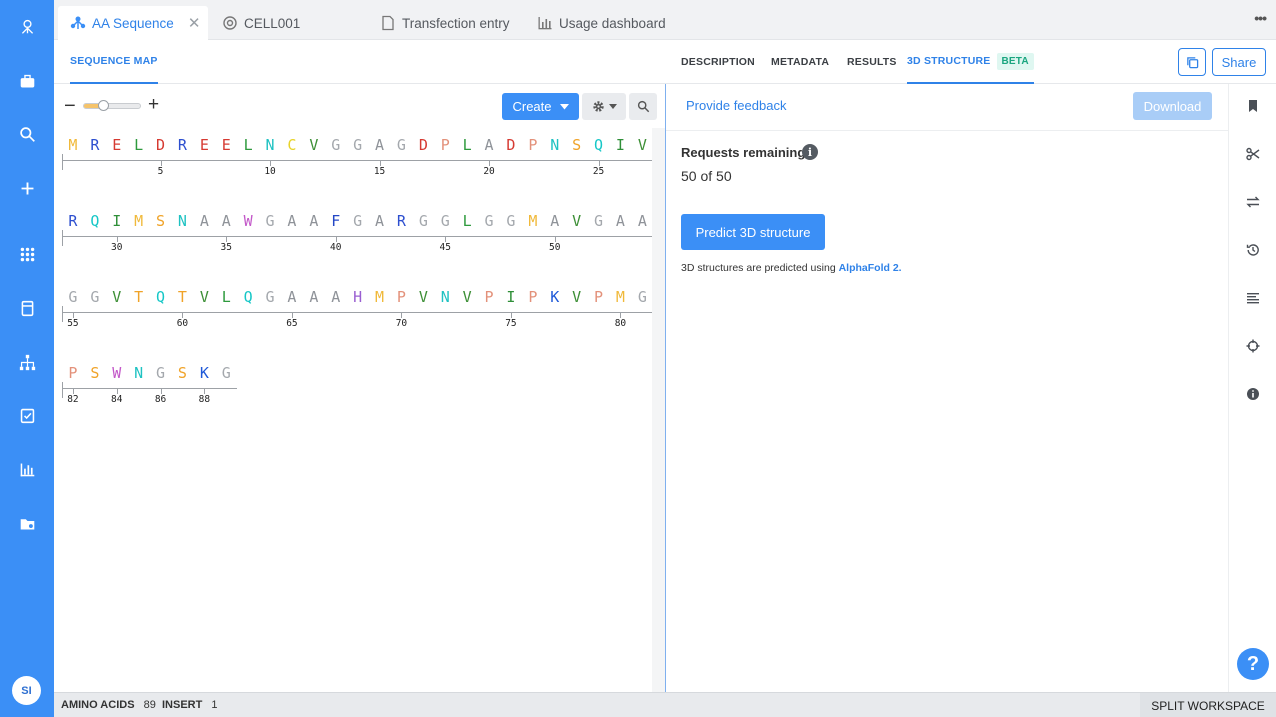  I want to click on folder-icon, so click(27, 523).